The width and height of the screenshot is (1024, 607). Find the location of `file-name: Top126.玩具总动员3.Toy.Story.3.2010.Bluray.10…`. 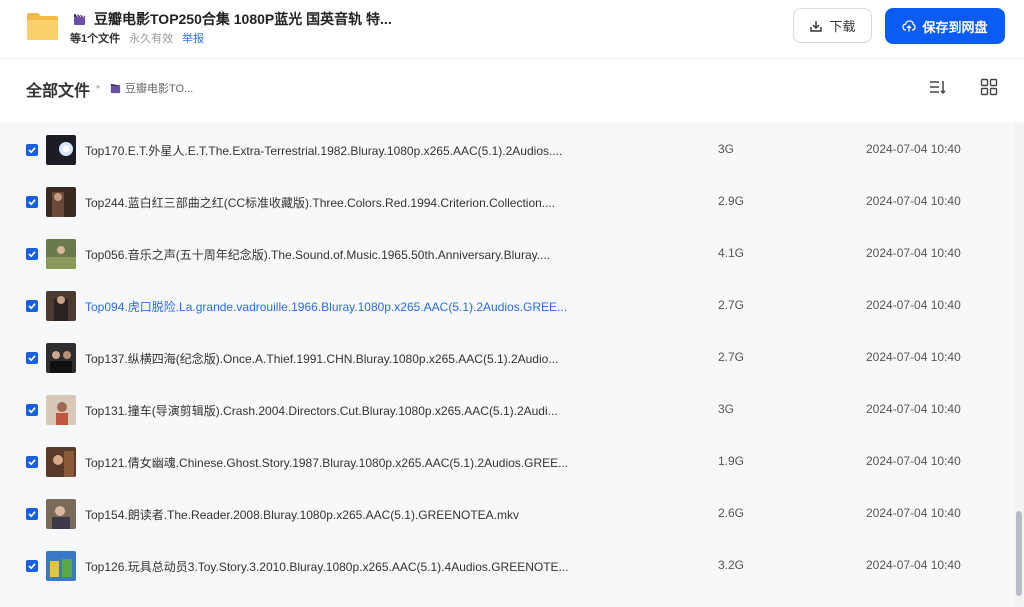

file-name: Top126.玩具总动员3.Toy.Story.3.2010.Bluray.10… is located at coordinates (345, 566).